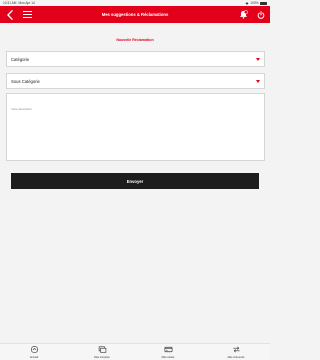 The height and width of the screenshot is (360, 320). Describe the element at coordinates (26, 3) in the screenshot. I see `status-date: Mon Apr 14` at that location.